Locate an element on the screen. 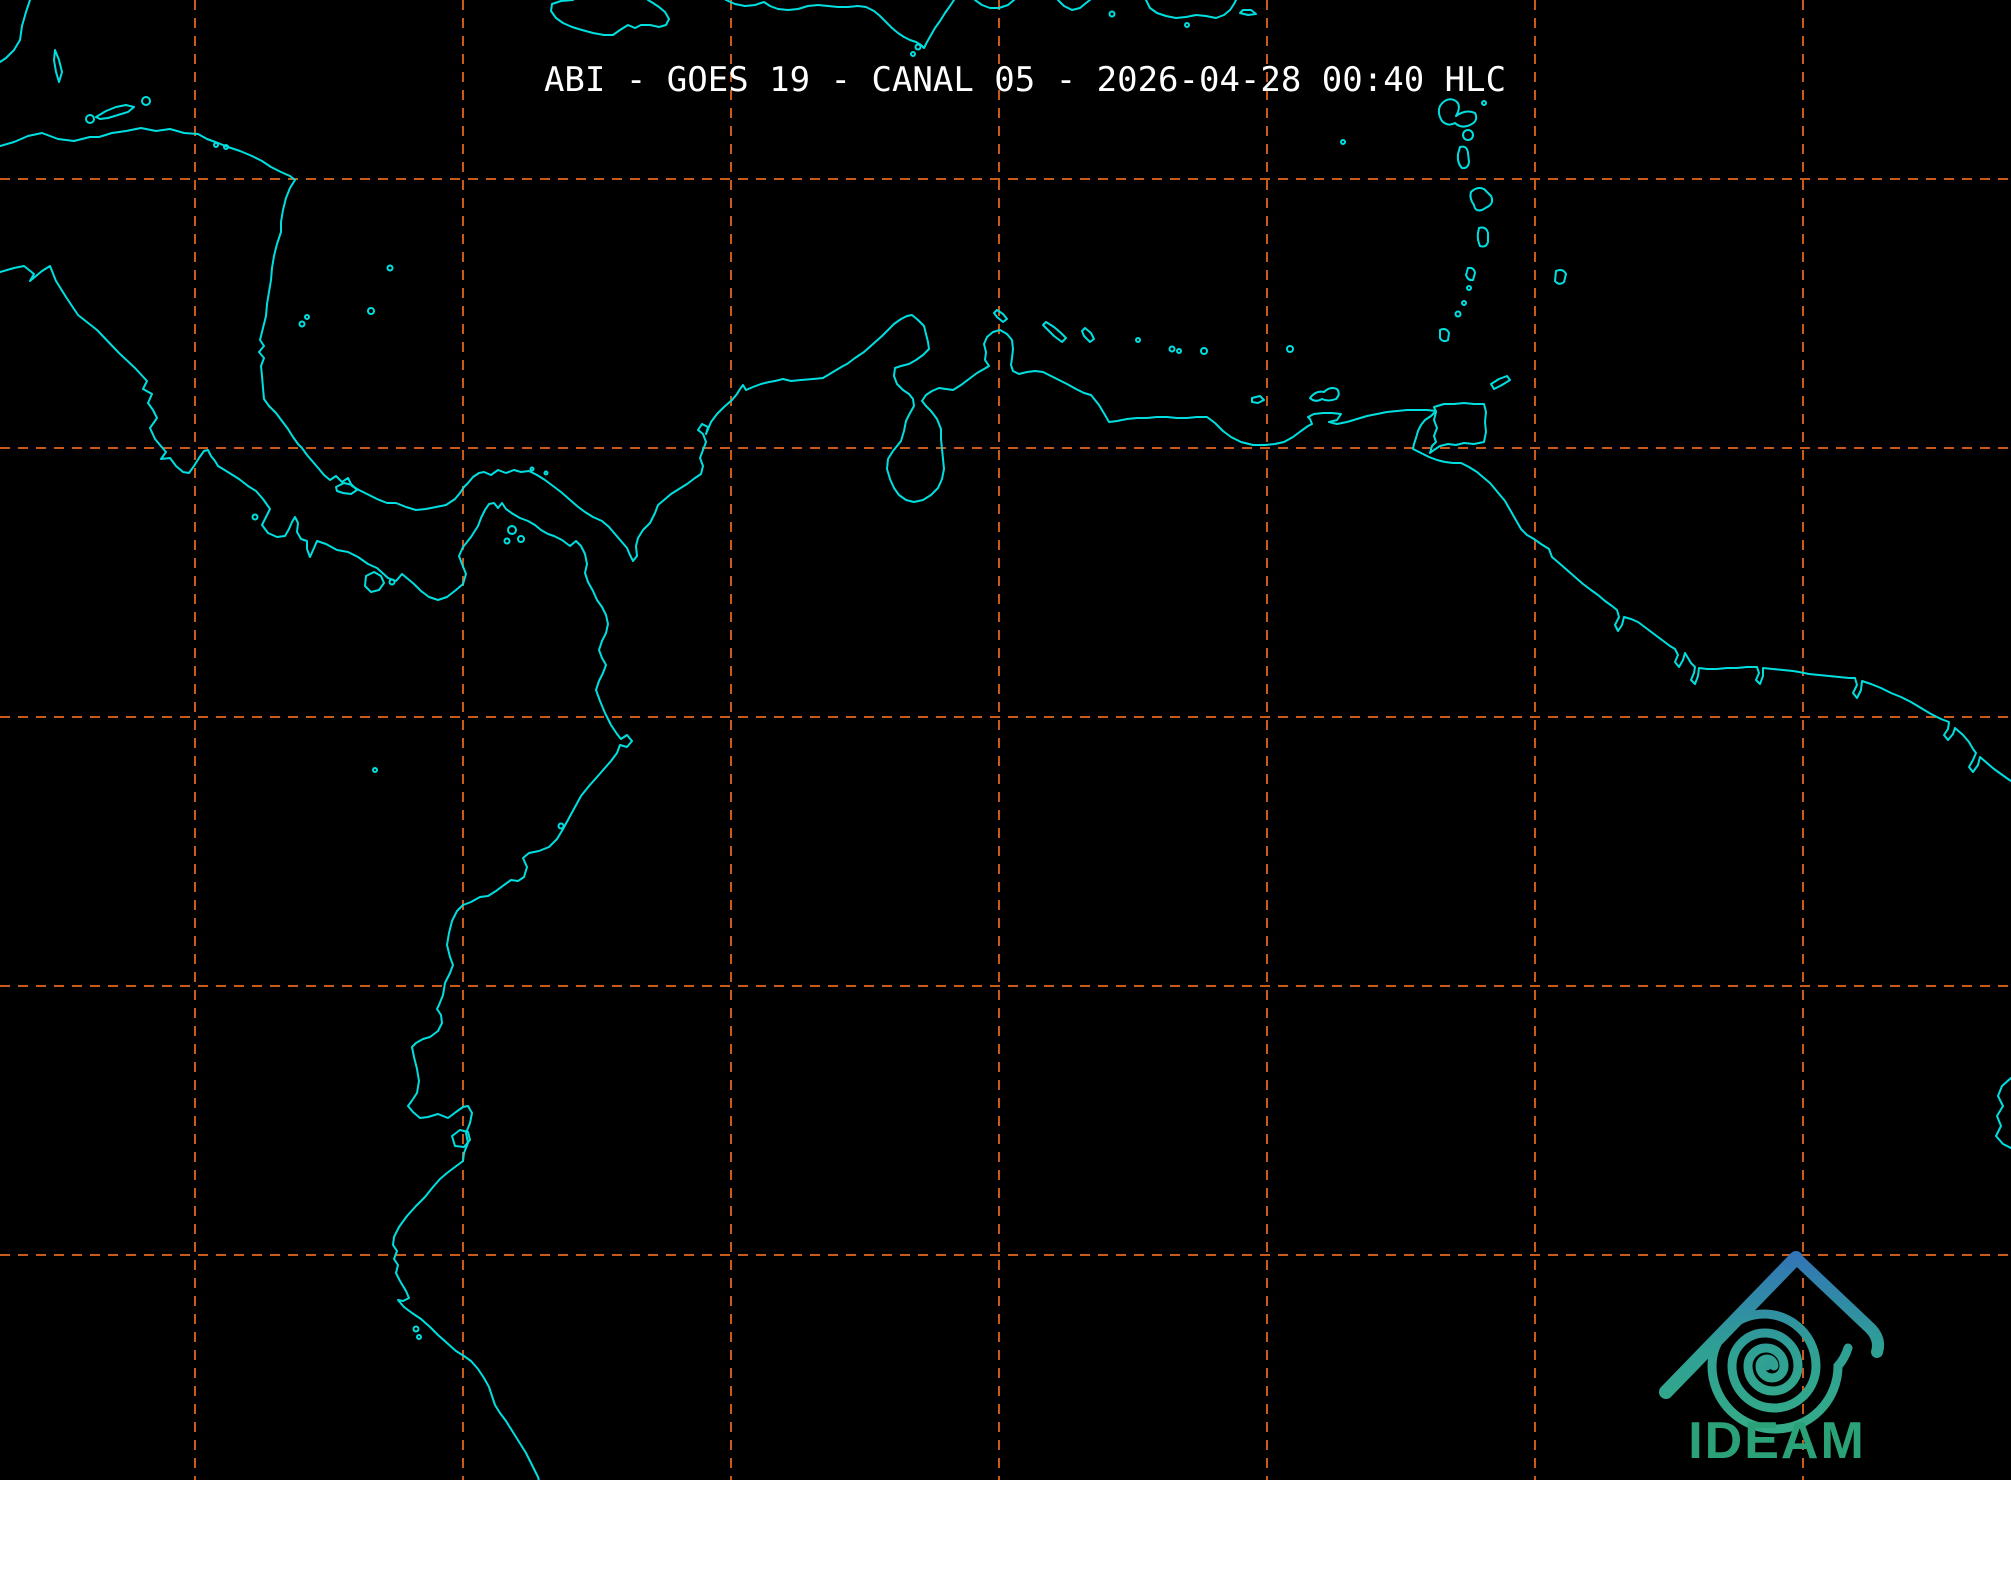  island-lobos-de-afuera is located at coordinates (419, 1337).